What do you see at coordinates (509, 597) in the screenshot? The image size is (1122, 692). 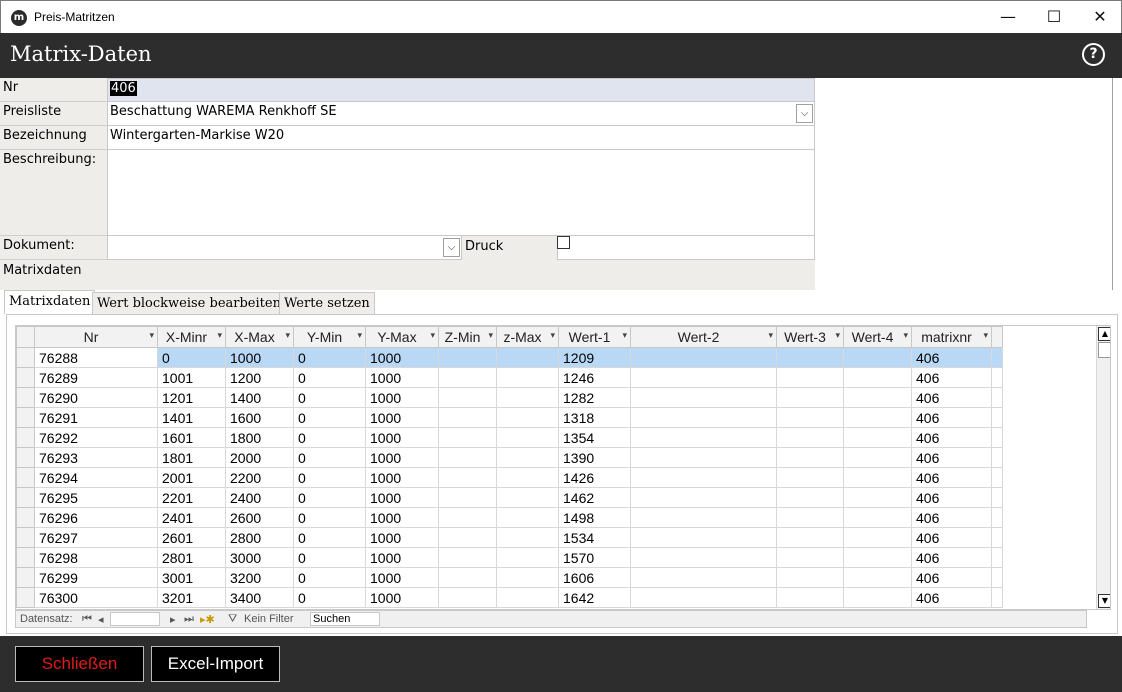 I see `table-row: 76300 3201 3400 0 1000 1642 406` at bounding box center [509, 597].